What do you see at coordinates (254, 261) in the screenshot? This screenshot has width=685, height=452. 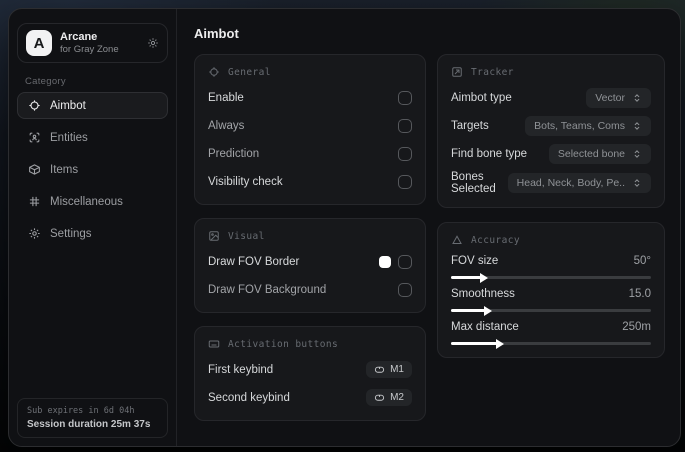 I see `setting-label: Draw FOV Border` at bounding box center [254, 261].